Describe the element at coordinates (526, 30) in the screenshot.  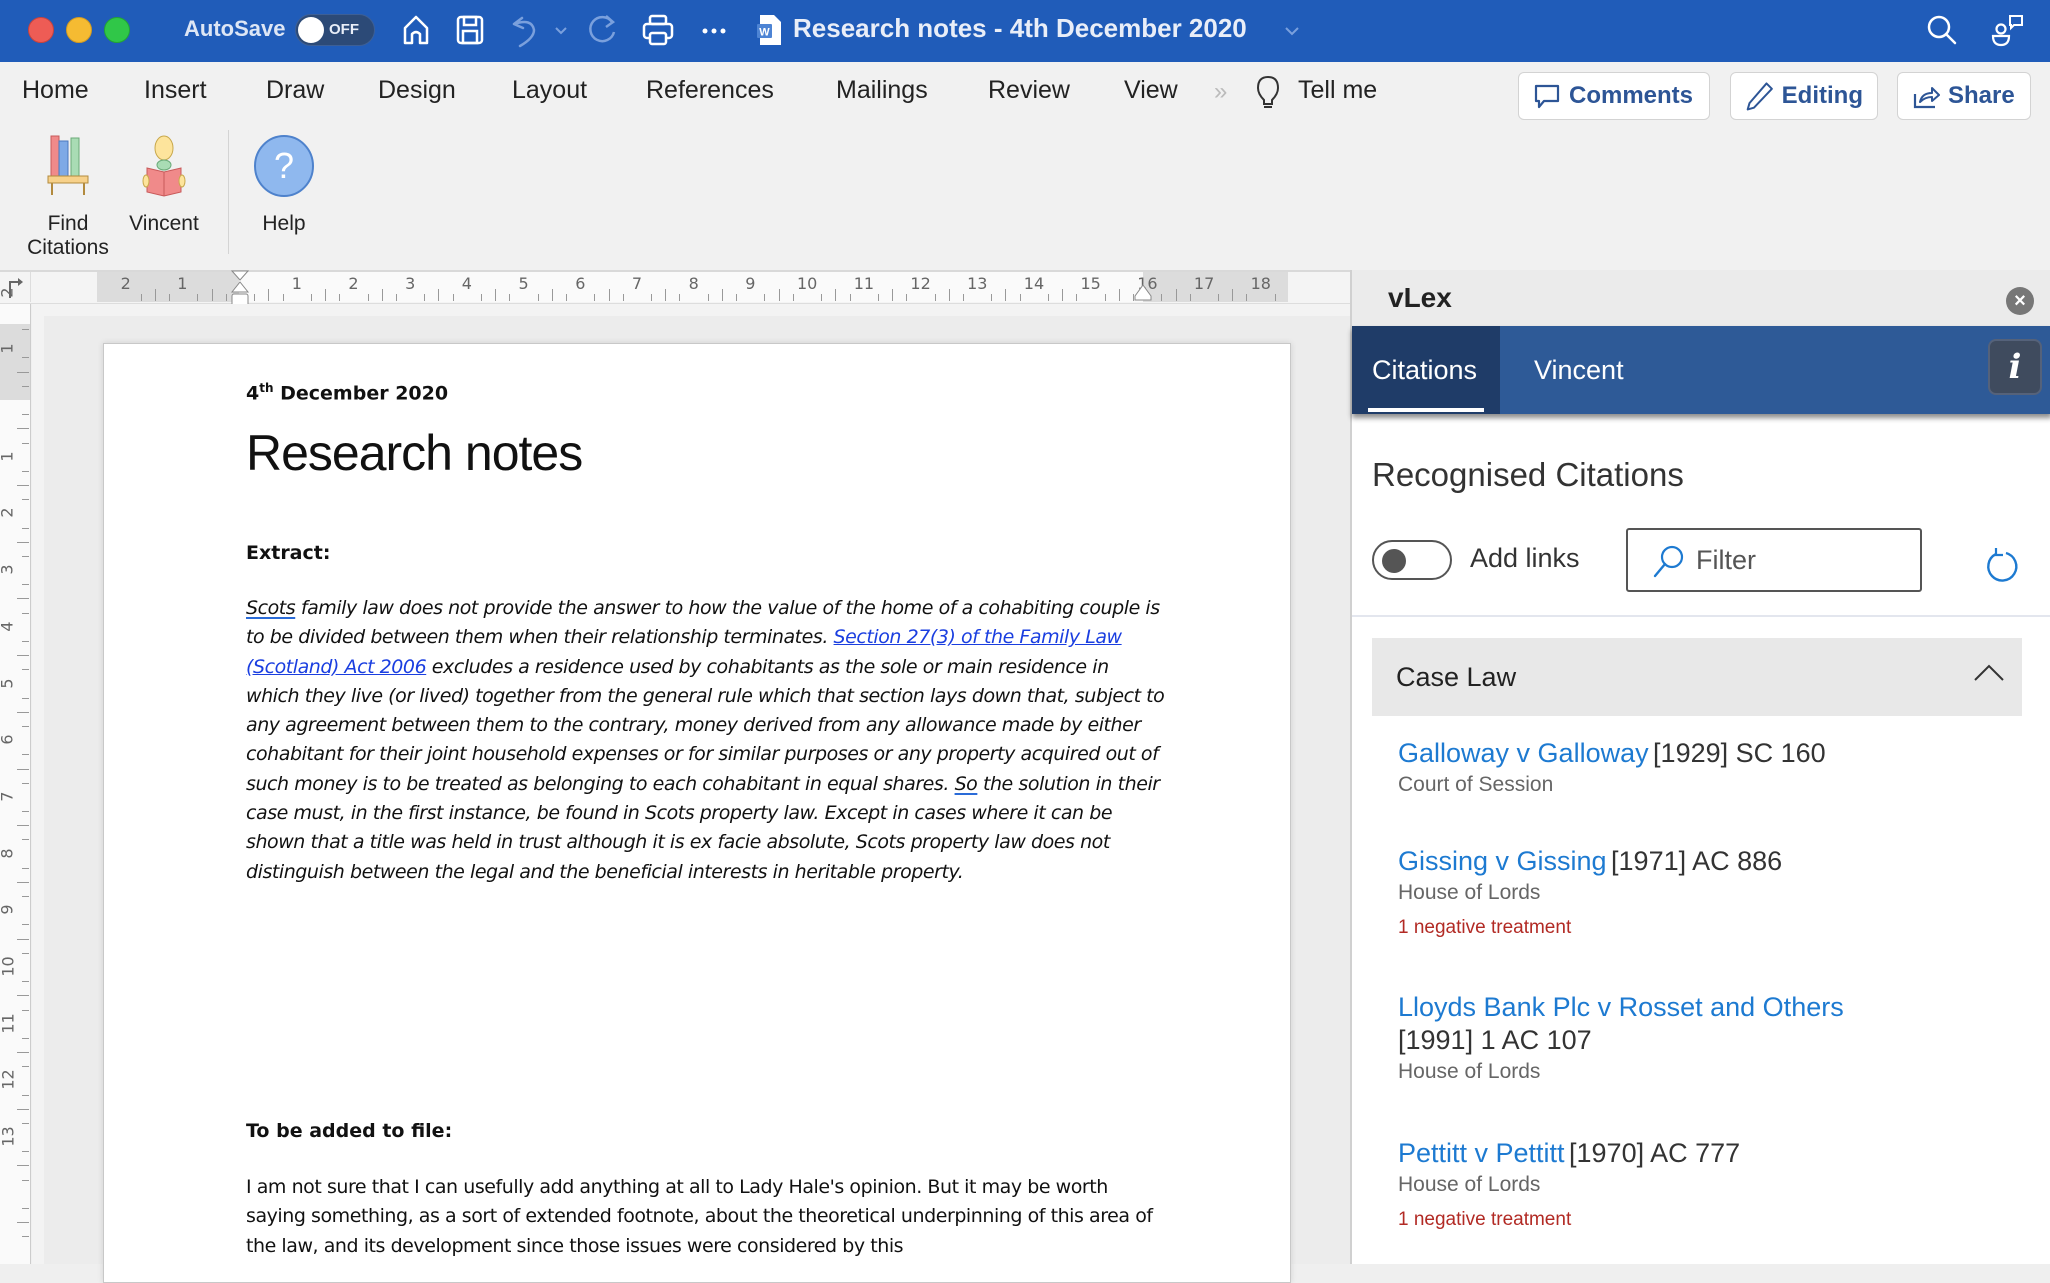
I see `undo-icon` at that location.